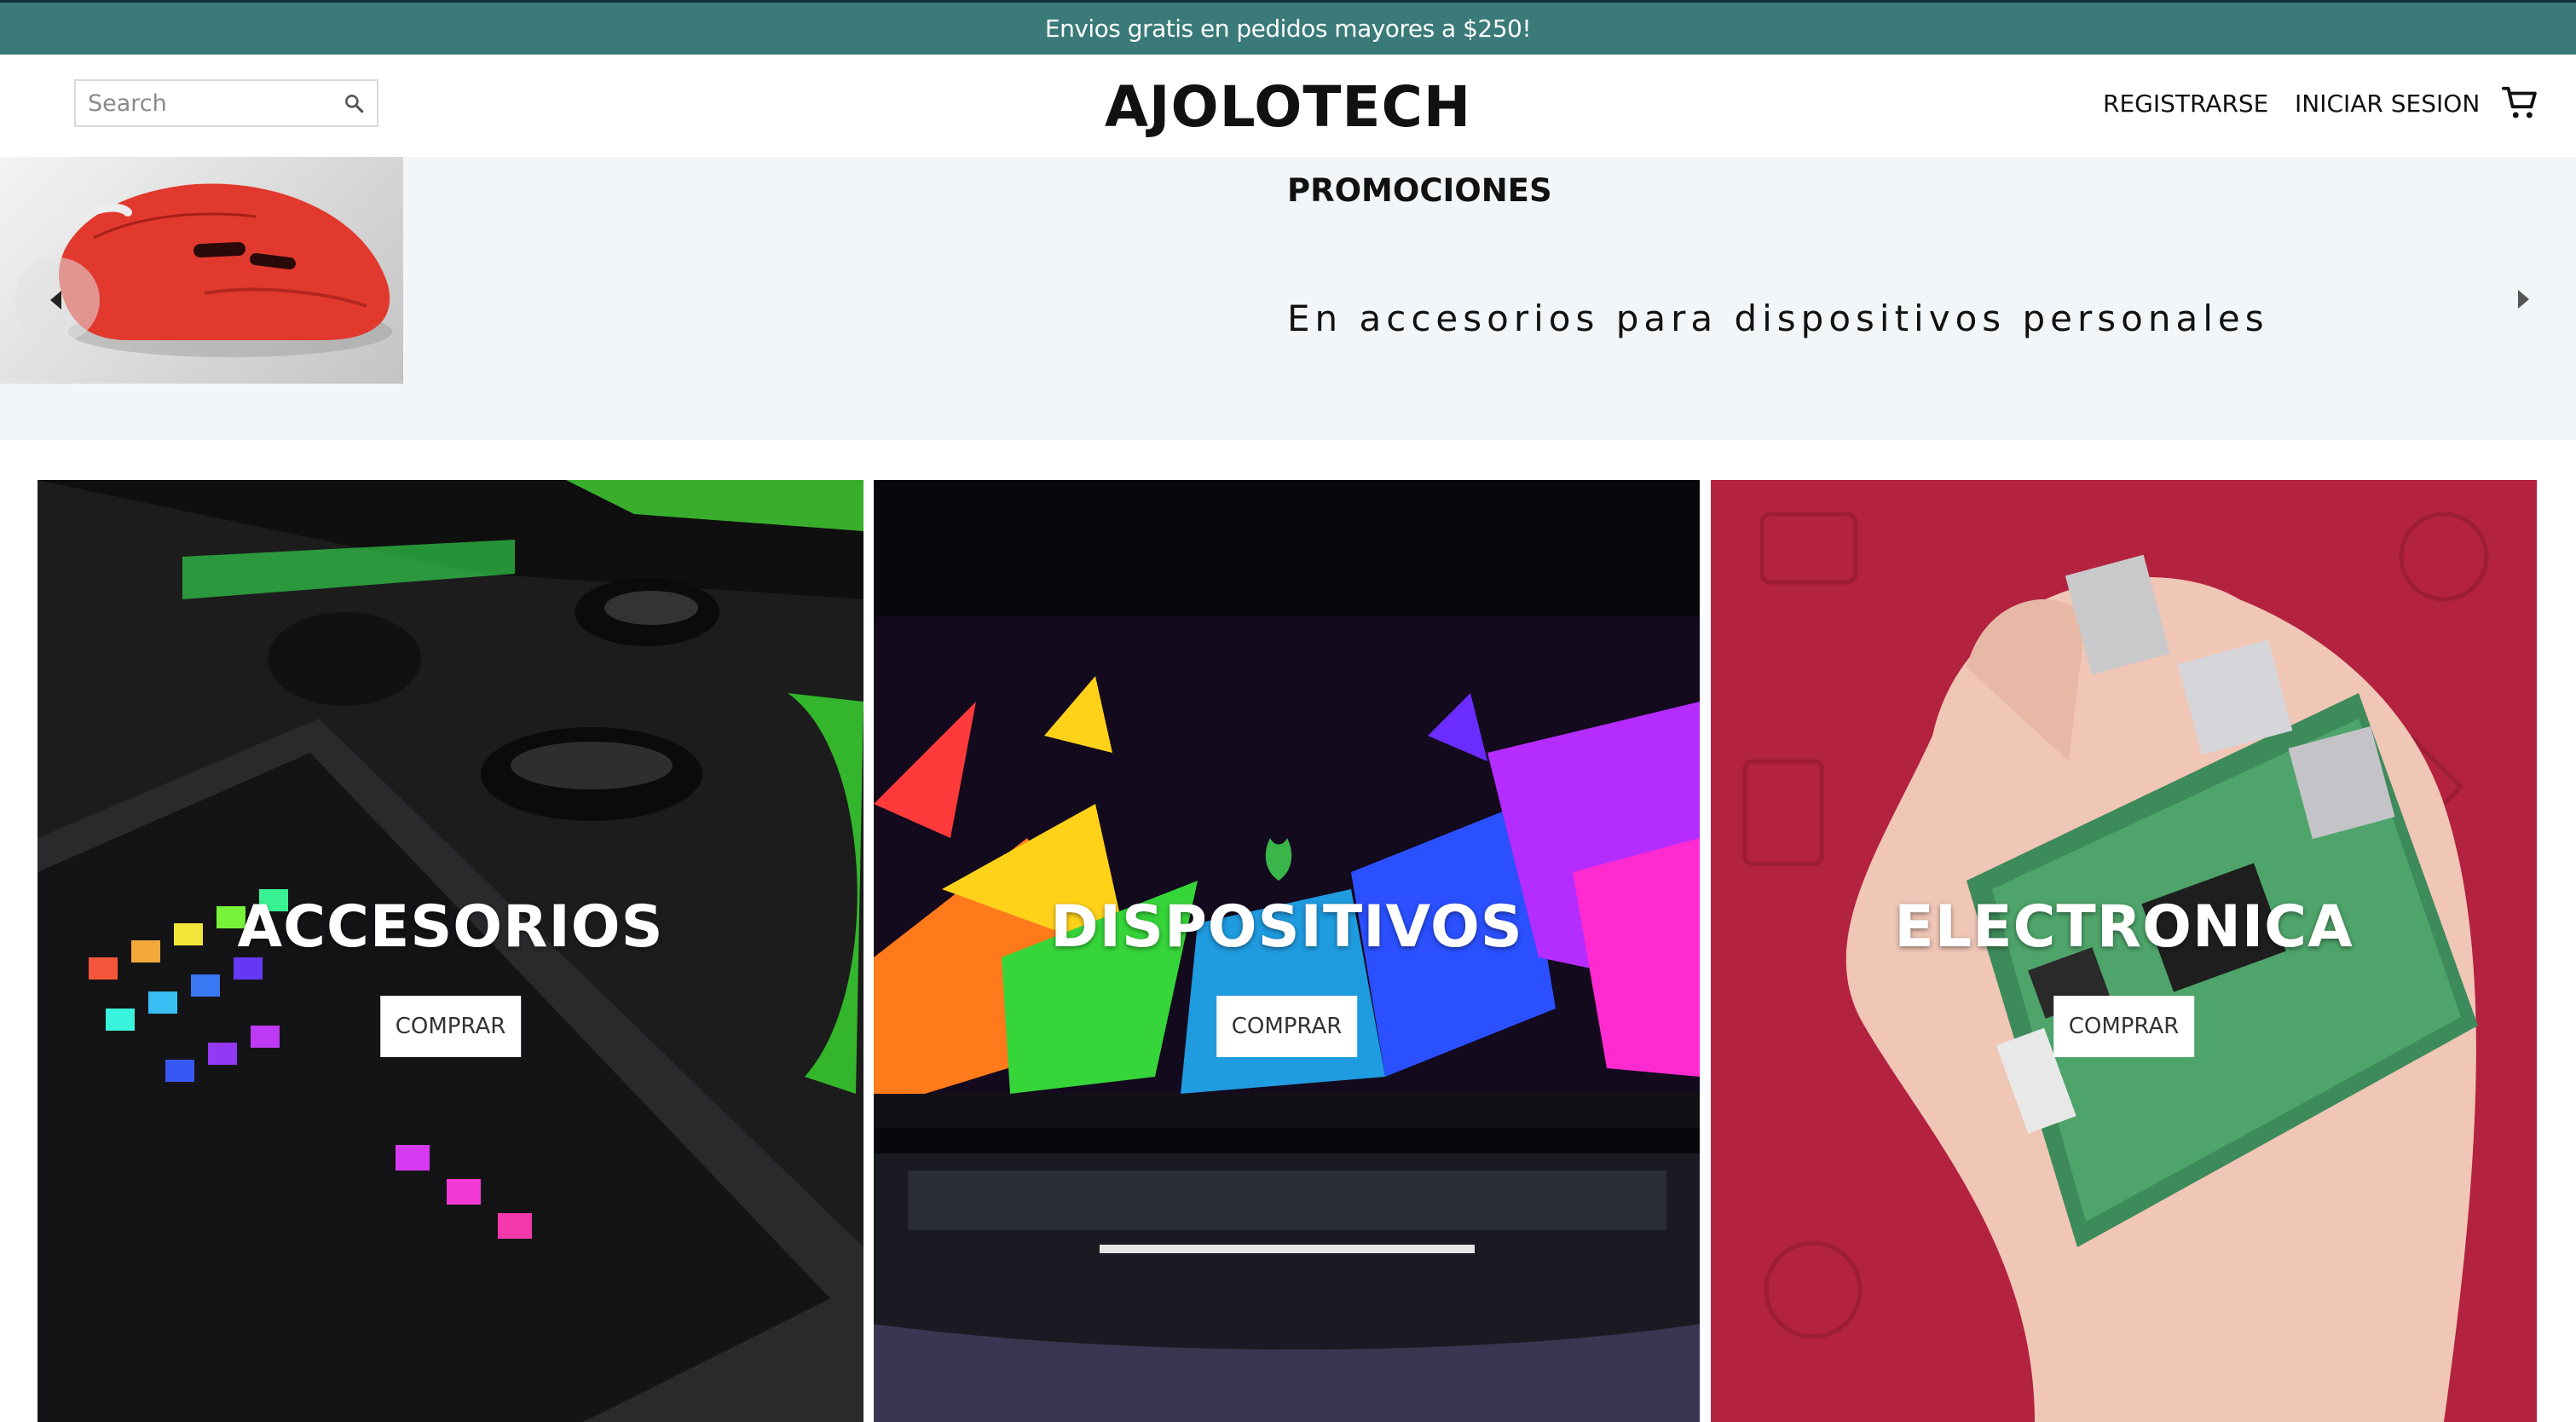 The height and width of the screenshot is (1422, 2576). What do you see at coordinates (1419, 191) in the screenshot?
I see `promo-title: PROMOCIONES` at bounding box center [1419, 191].